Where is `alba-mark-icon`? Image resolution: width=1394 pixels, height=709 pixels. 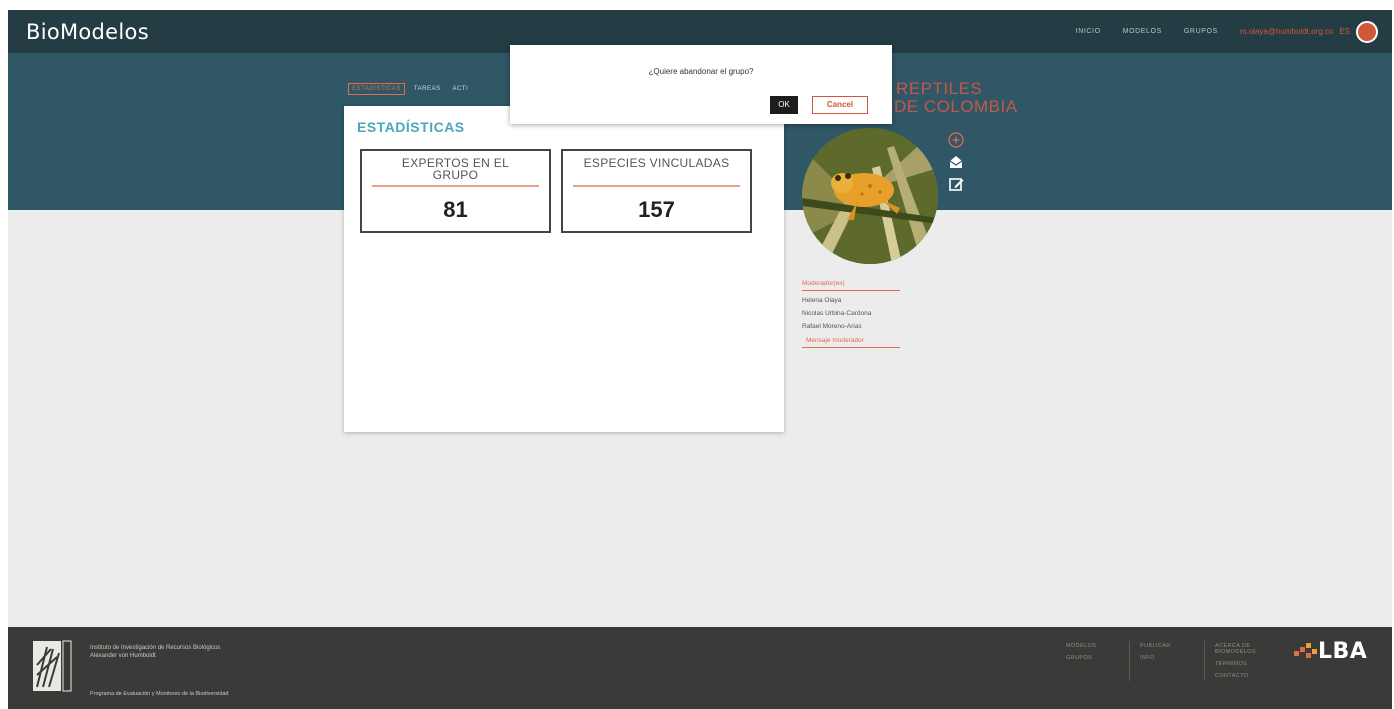
alba-mark-icon is located at coordinates (1305, 650).